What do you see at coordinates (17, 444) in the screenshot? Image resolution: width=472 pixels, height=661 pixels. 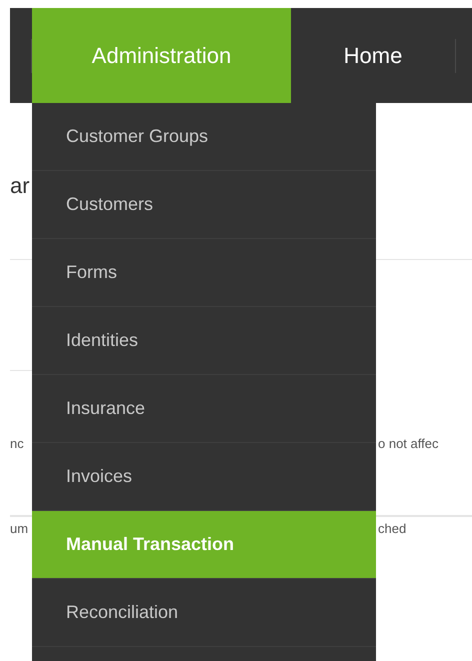 I see `table-cell-text: nc` at bounding box center [17, 444].